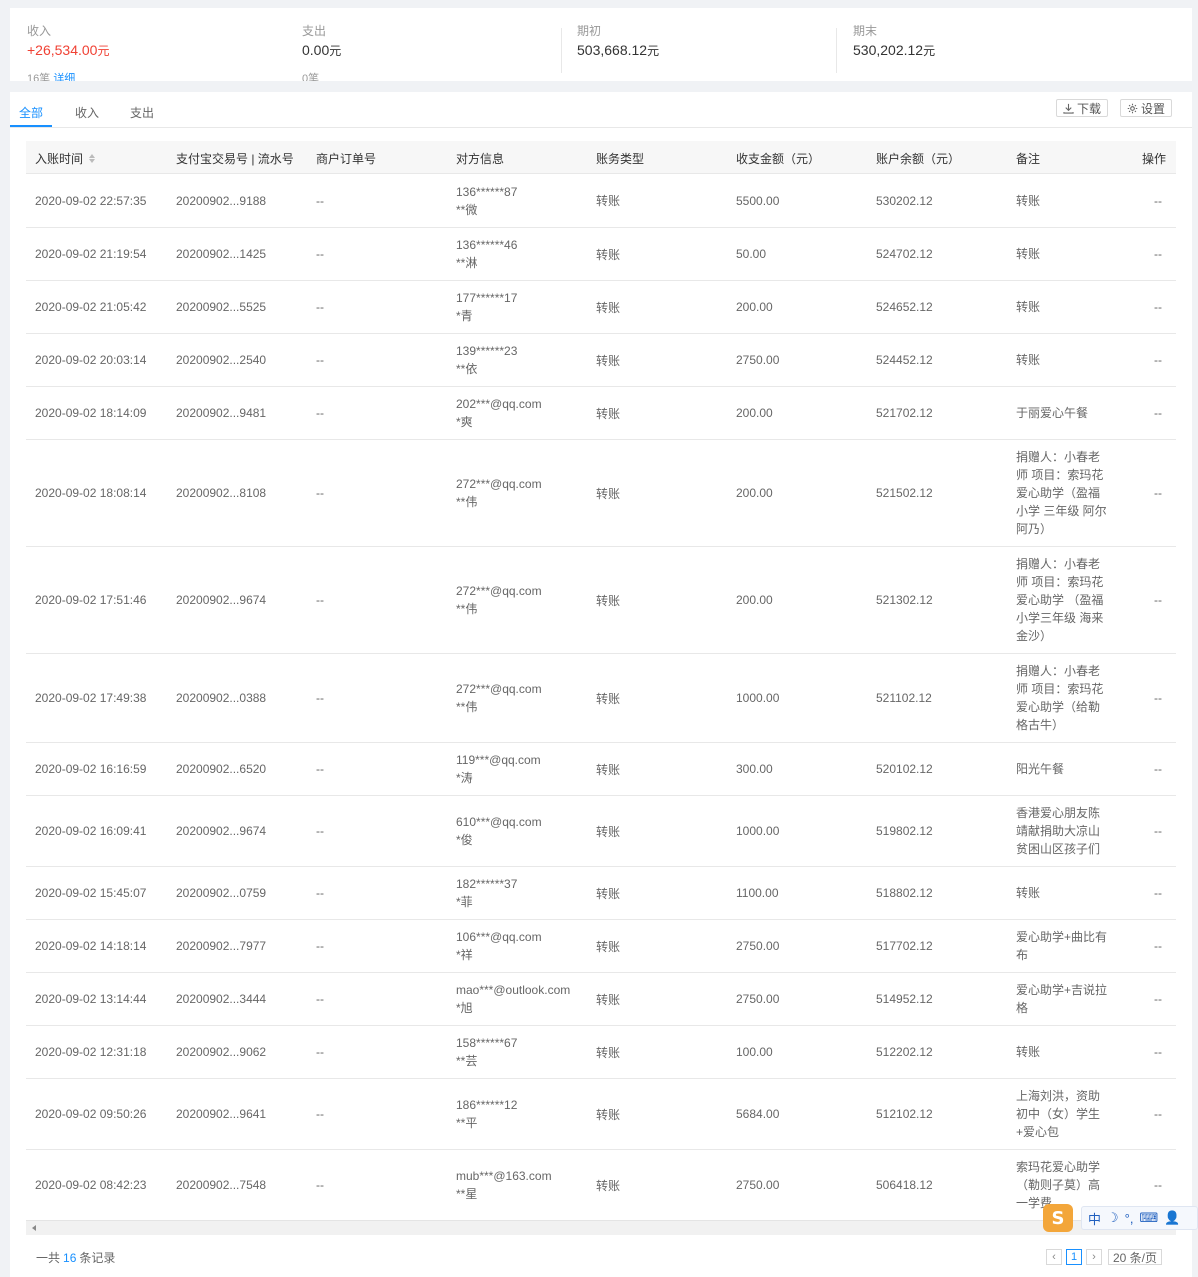 The height and width of the screenshot is (1277, 1198). I want to click on cell-party: 186******12 **平, so click(486, 1114).